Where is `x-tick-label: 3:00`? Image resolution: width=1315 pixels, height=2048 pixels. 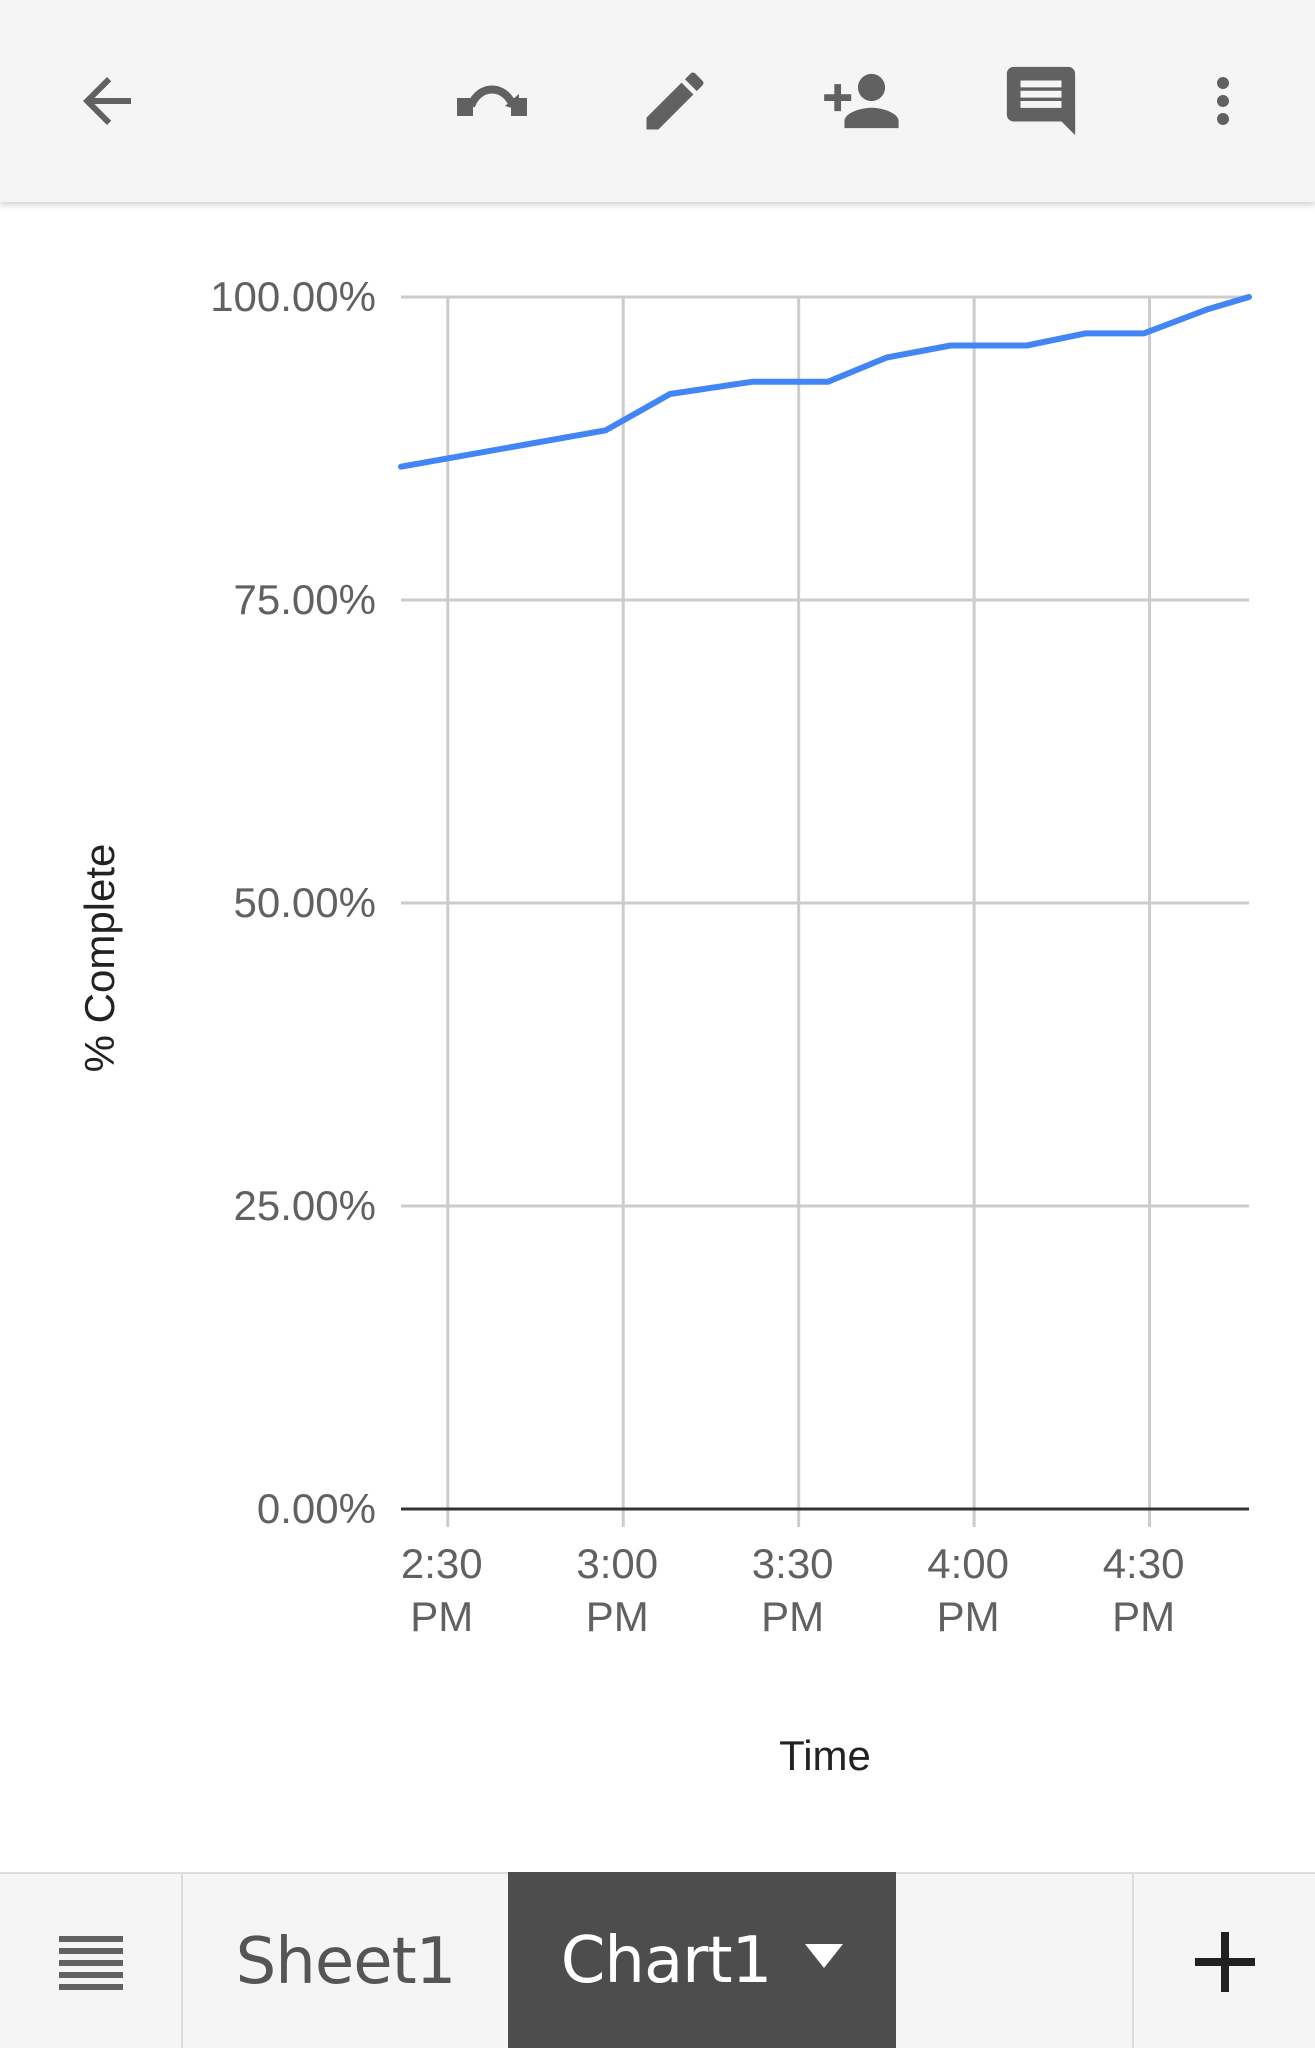
x-tick-label: 3:00 is located at coordinates (617, 1563).